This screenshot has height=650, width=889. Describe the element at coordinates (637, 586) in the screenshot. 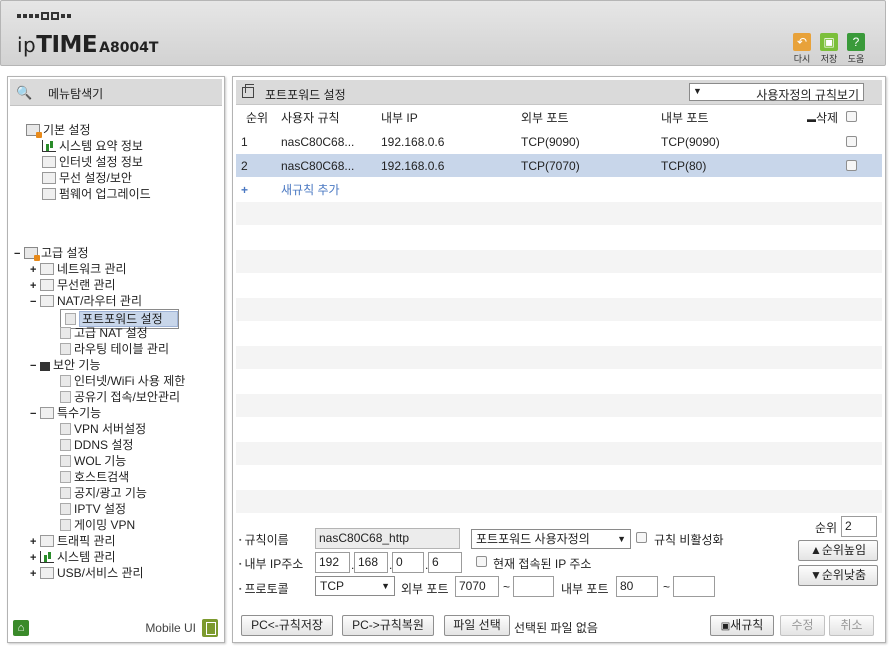

I see `int-port-from-input: 80` at that location.